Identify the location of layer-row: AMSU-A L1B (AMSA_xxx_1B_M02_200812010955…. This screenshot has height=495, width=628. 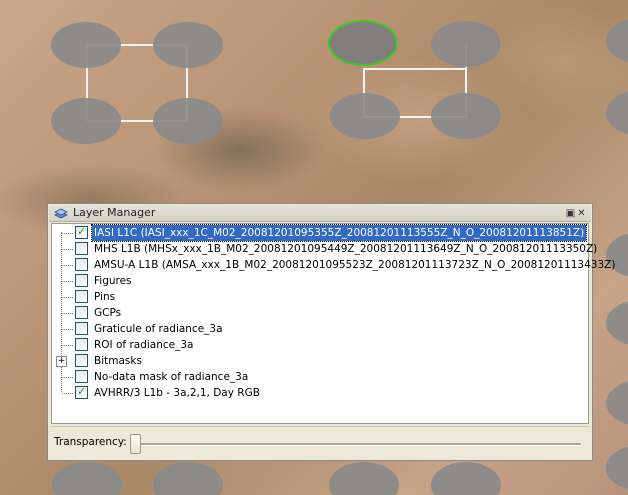
(333, 265).